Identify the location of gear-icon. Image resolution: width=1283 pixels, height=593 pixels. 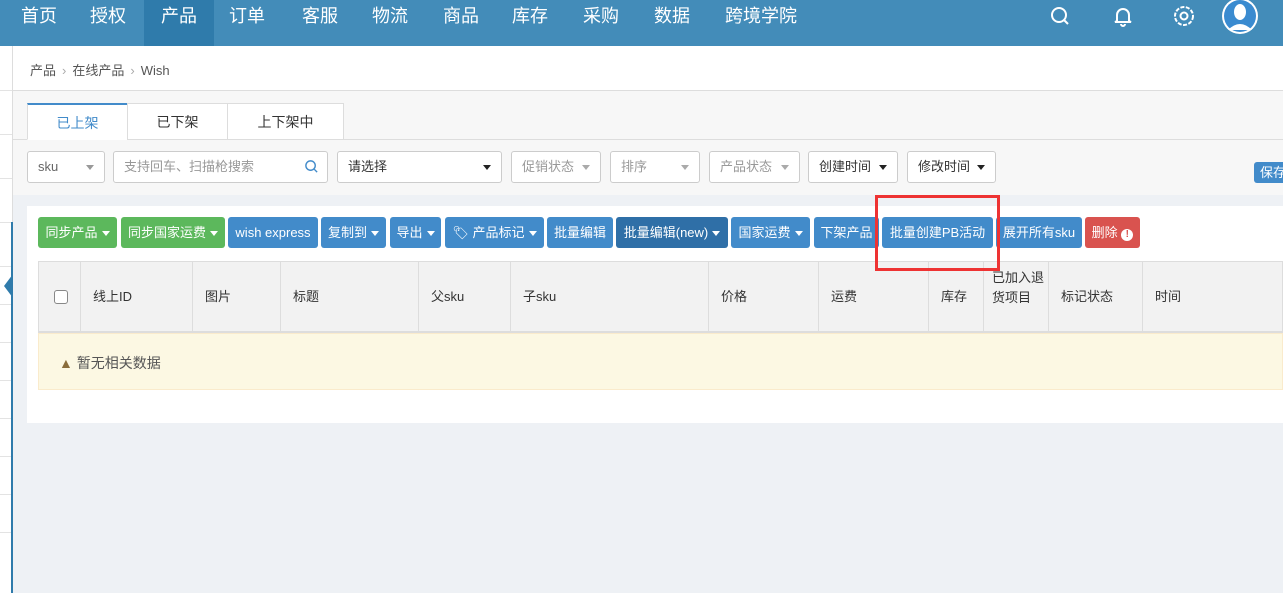
(1184, 16).